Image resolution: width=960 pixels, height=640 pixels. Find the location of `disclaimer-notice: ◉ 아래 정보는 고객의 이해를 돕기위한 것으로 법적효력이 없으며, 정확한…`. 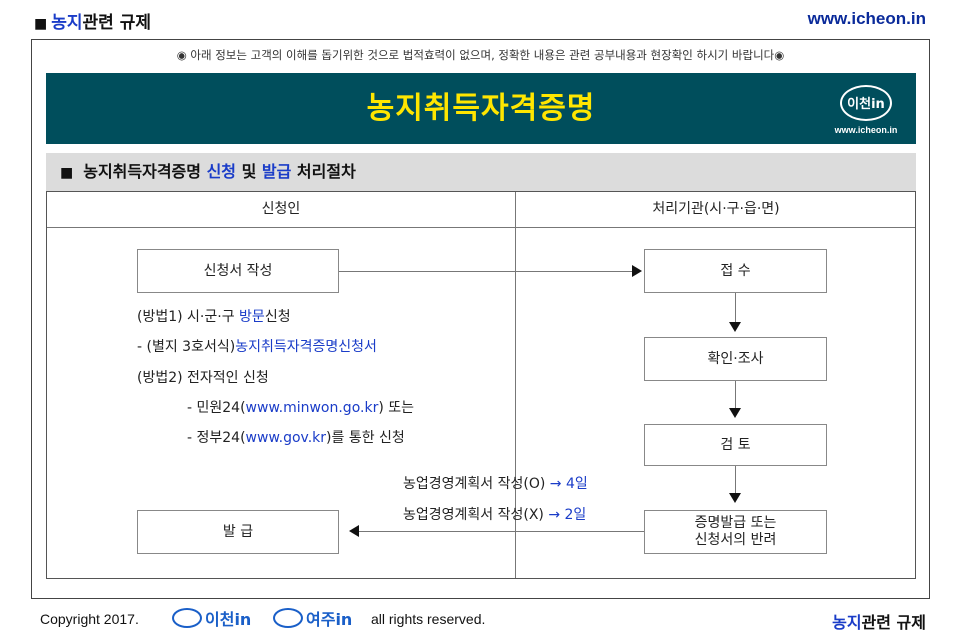

disclaimer-notice: ◉ 아래 정보는 고객의 이해를 돕기위한 것으로 법적효력이 없으며, 정확한… is located at coordinates (480, 55).